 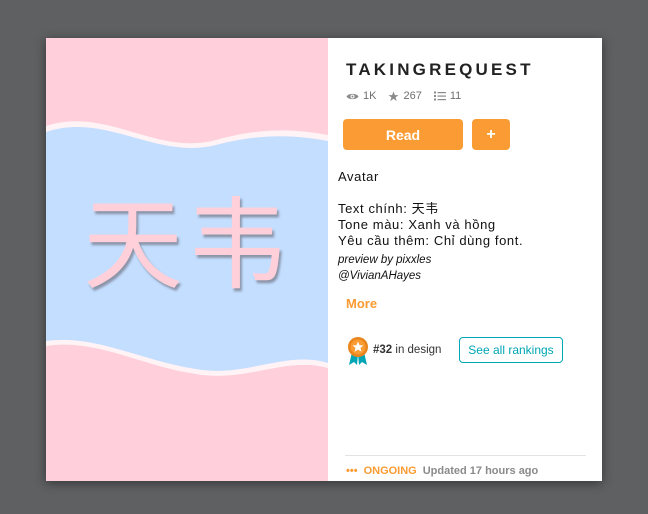 I want to click on divider, so click(x=465, y=455).